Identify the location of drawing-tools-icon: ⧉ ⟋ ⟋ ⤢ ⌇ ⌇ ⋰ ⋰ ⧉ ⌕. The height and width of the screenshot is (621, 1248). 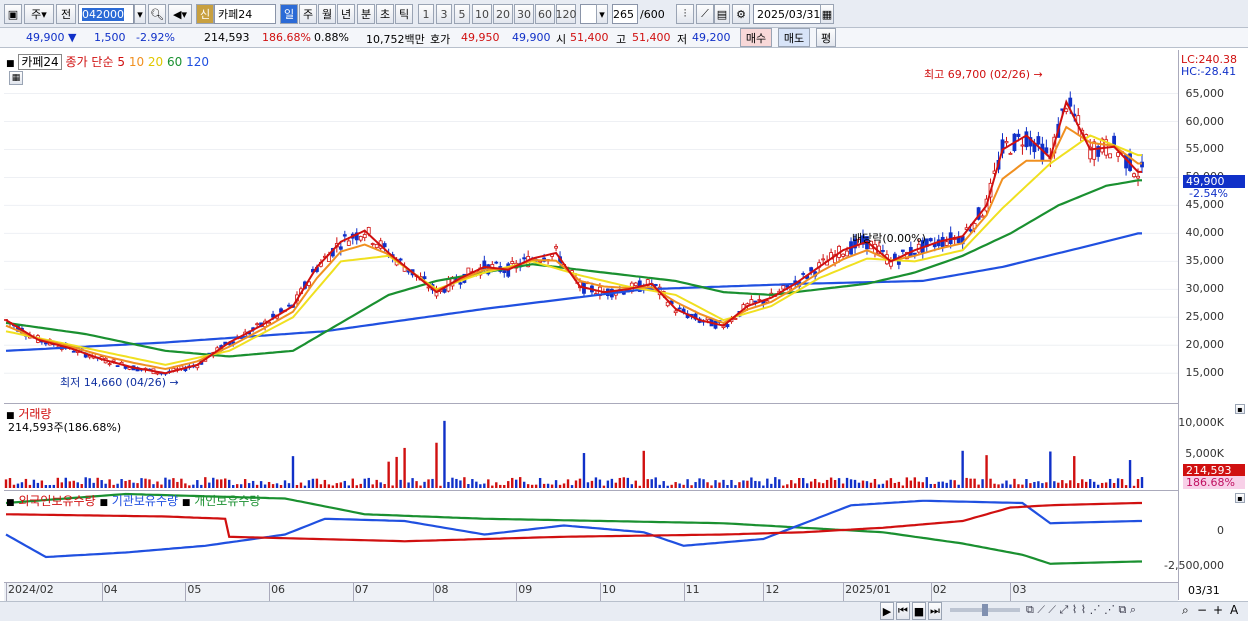
(1081, 610).